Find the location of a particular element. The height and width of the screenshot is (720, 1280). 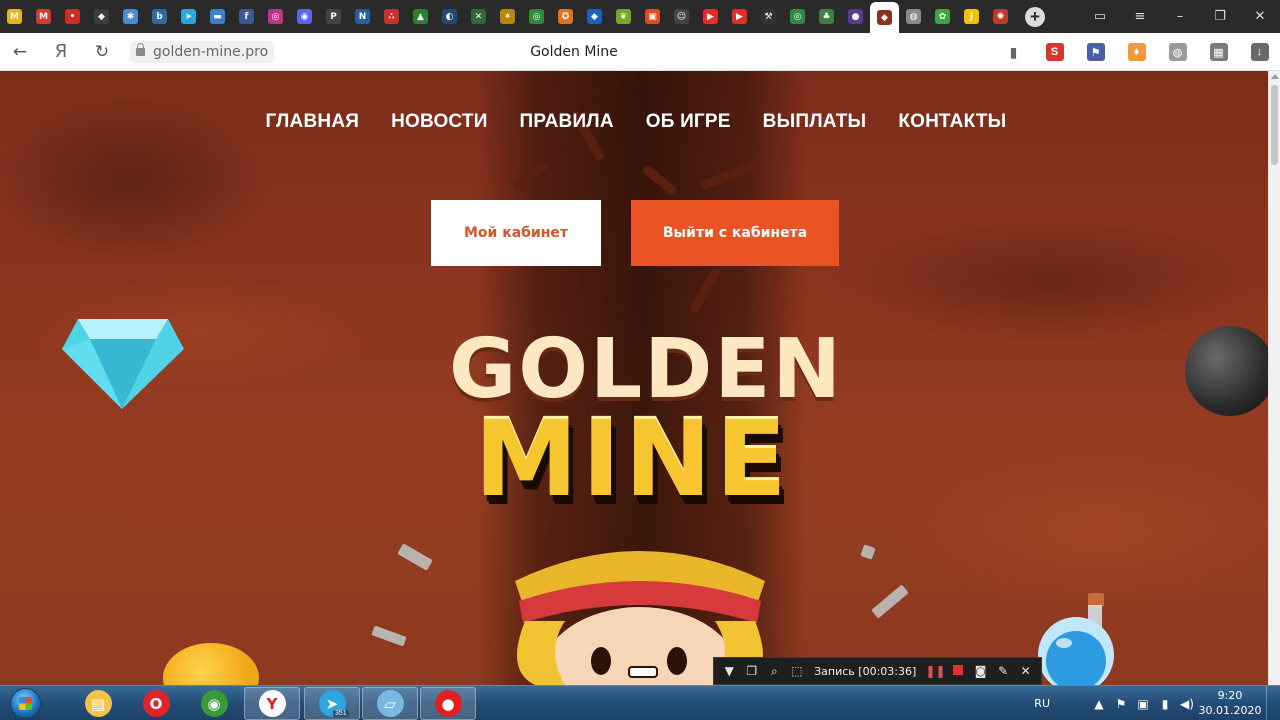

back-arrow-icon: ← is located at coordinates (20, 51).